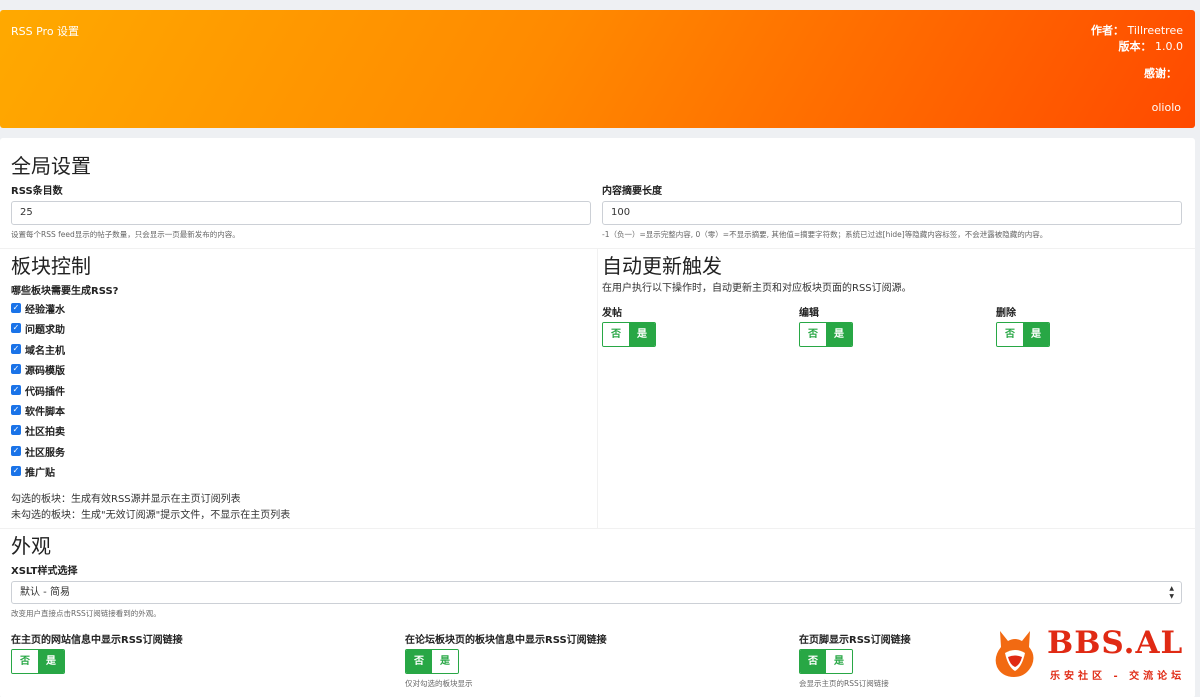 The image size is (1200, 697). I want to click on auto-update-desc: 在用户执行以下操作时，自动更新主页和对应板块页面的RSS订阅源。, so click(757, 288).